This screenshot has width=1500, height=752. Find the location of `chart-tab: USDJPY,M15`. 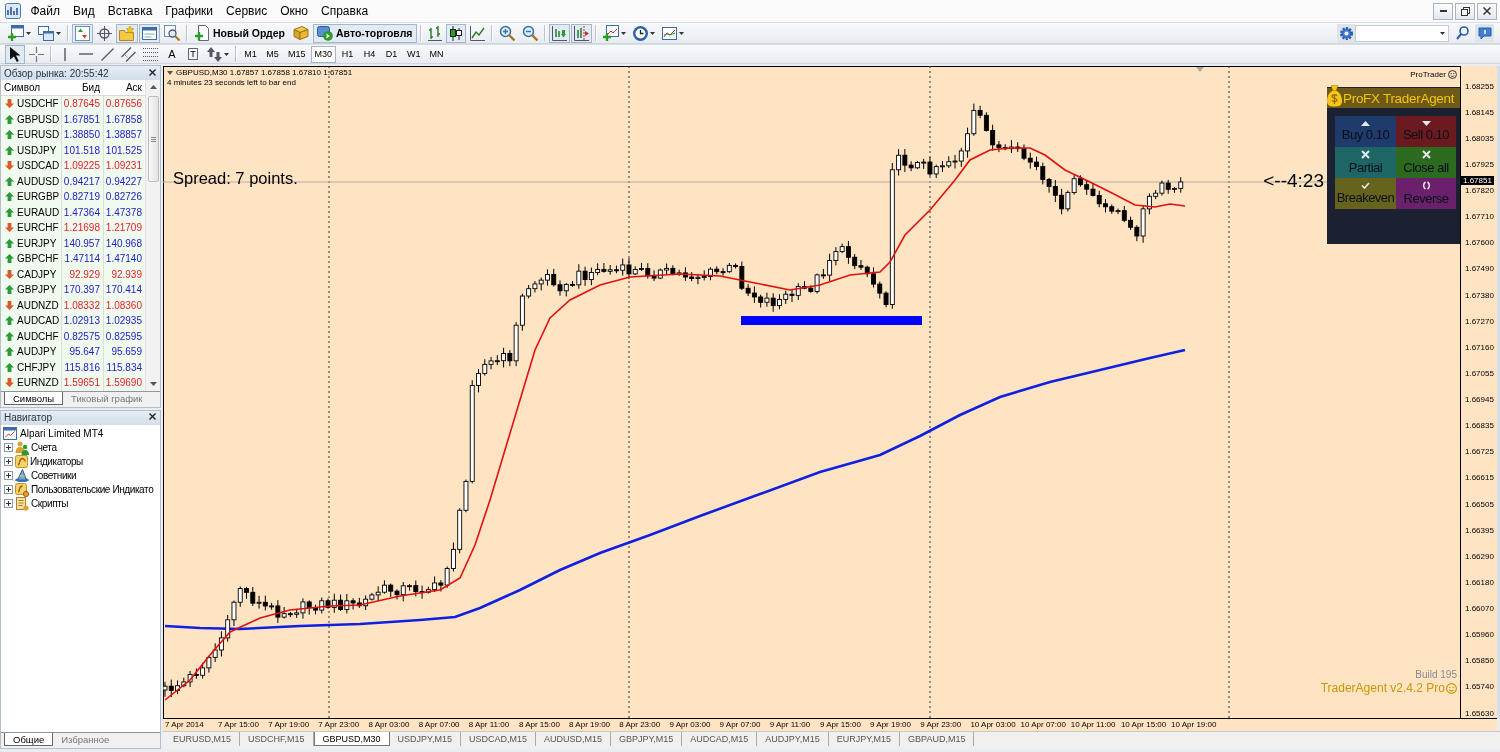

chart-tab: USDJPY,M15 is located at coordinates (425, 739).